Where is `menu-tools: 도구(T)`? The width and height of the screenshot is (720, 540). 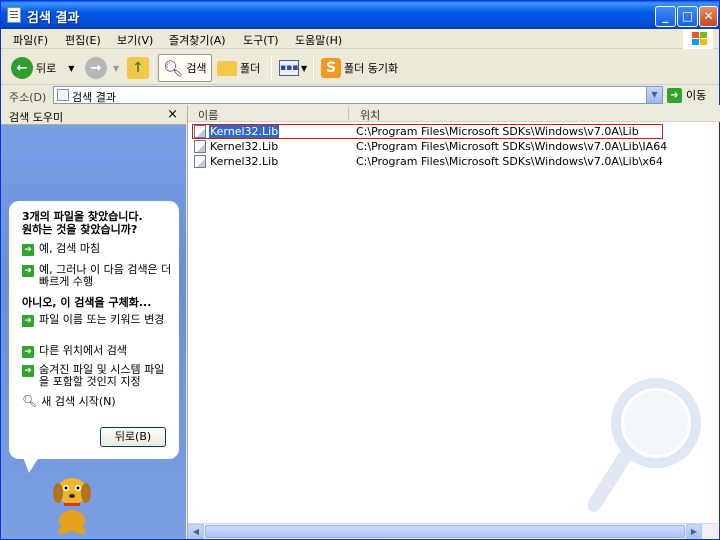
menu-tools: 도구(T) is located at coordinates (261, 40).